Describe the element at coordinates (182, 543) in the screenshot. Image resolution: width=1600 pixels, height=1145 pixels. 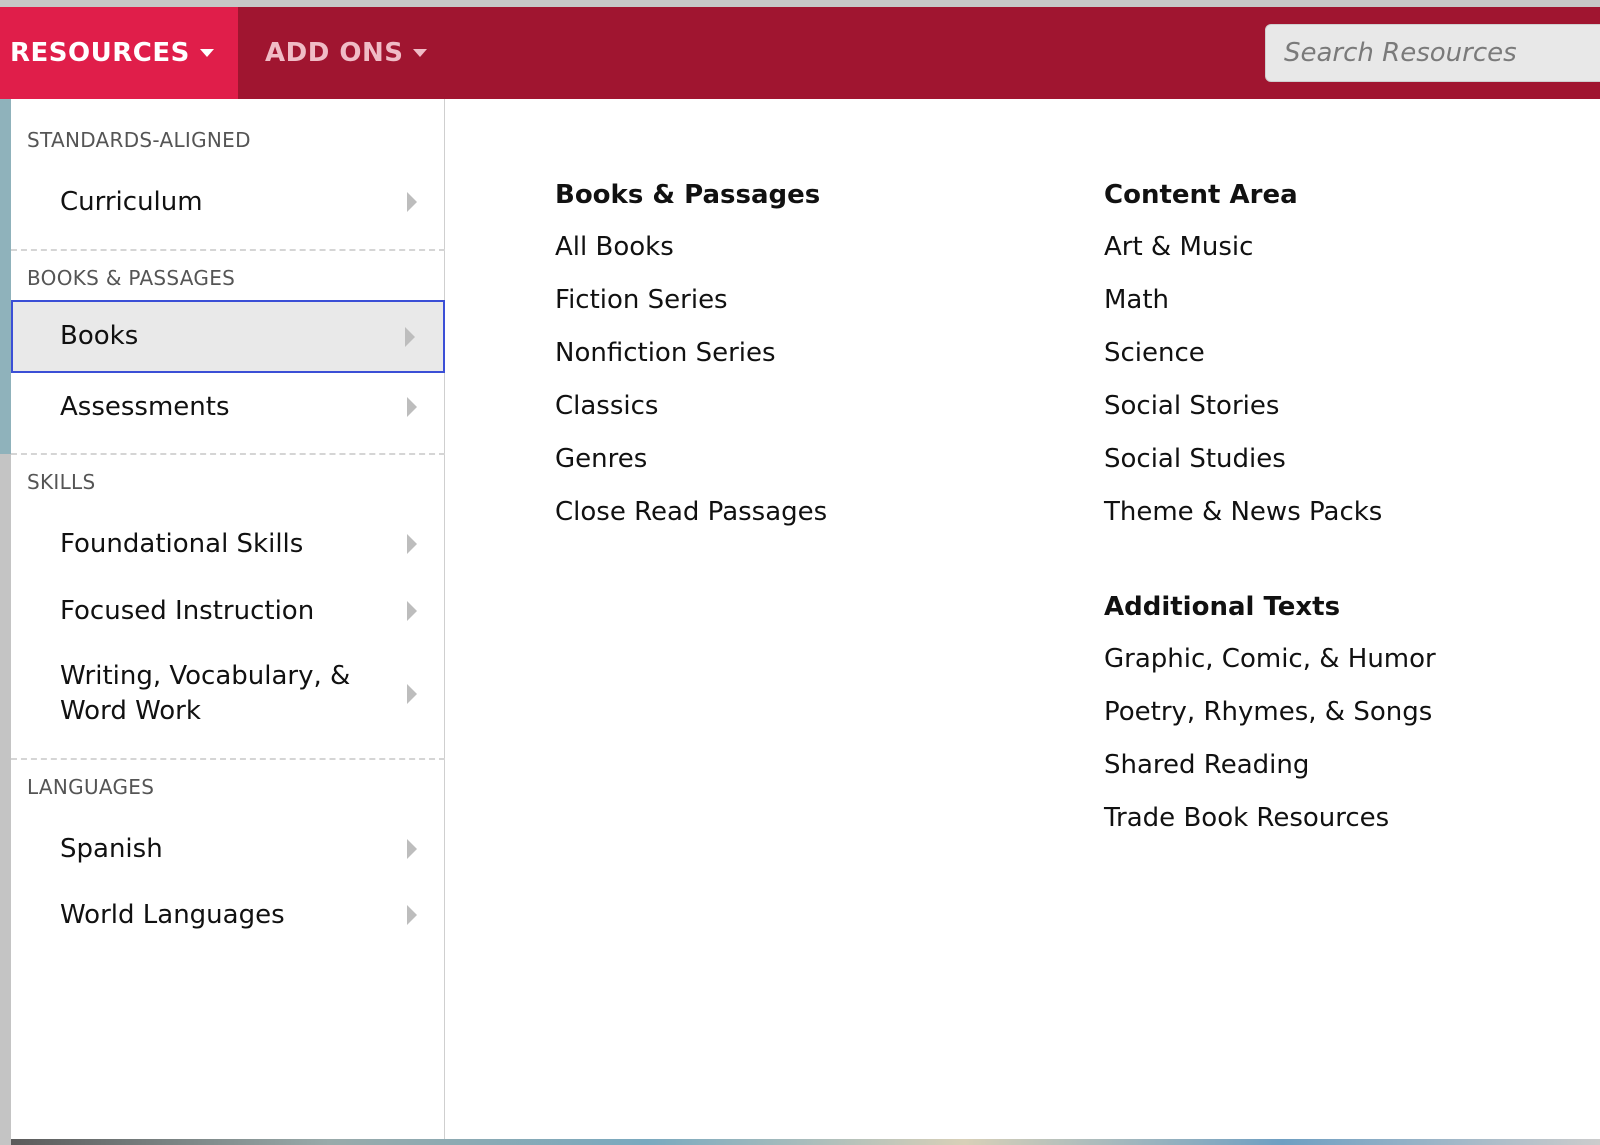
I see `sidebar-item-label: Foundational Skills` at that location.